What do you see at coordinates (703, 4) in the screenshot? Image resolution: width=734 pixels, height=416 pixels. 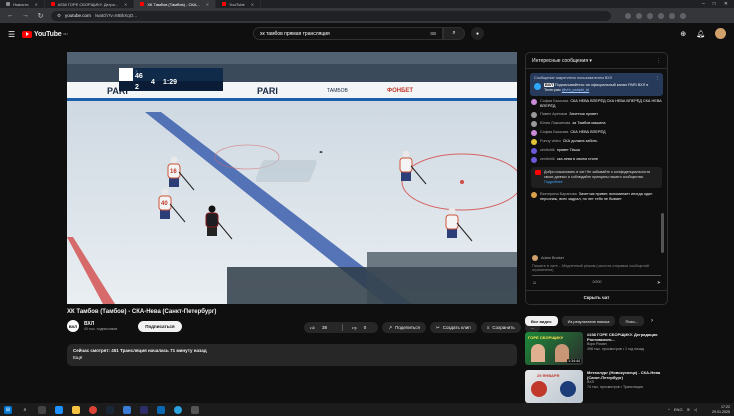 I see `minimize-button: –` at bounding box center [703, 4].